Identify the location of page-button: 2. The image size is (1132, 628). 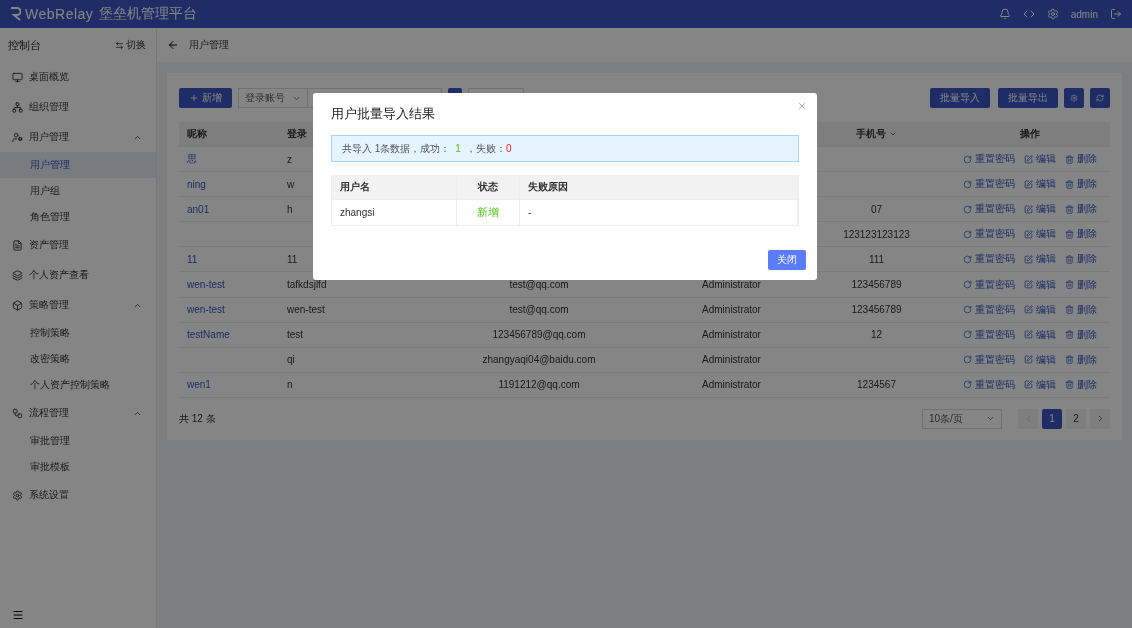
(1076, 418).